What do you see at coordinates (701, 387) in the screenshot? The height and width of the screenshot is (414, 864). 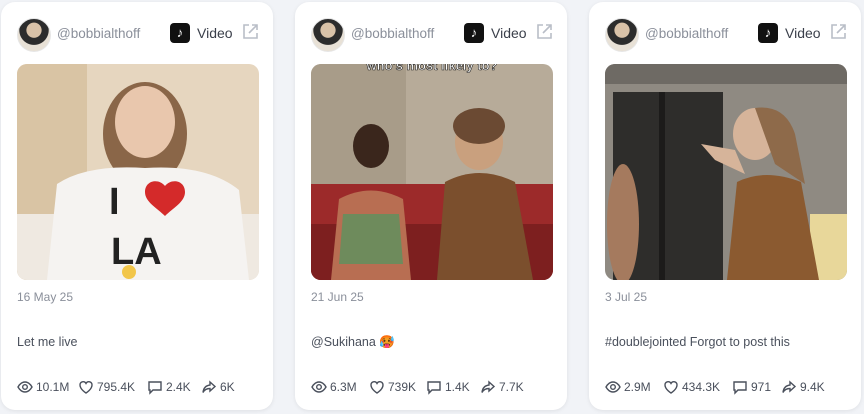 I see `likes-count: 434.3K` at bounding box center [701, 387].